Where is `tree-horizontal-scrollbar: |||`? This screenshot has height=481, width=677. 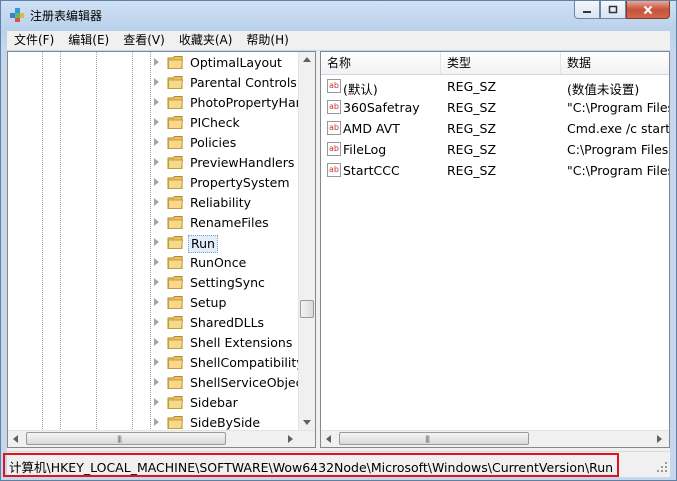 tree-horizontal-scrollbar: ||| is located at coordinates (161, 438).